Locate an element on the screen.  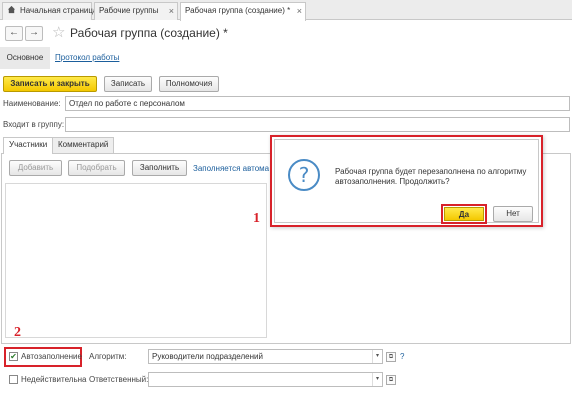
permissions-button: Полномочия is located at coordinates (189, 84).